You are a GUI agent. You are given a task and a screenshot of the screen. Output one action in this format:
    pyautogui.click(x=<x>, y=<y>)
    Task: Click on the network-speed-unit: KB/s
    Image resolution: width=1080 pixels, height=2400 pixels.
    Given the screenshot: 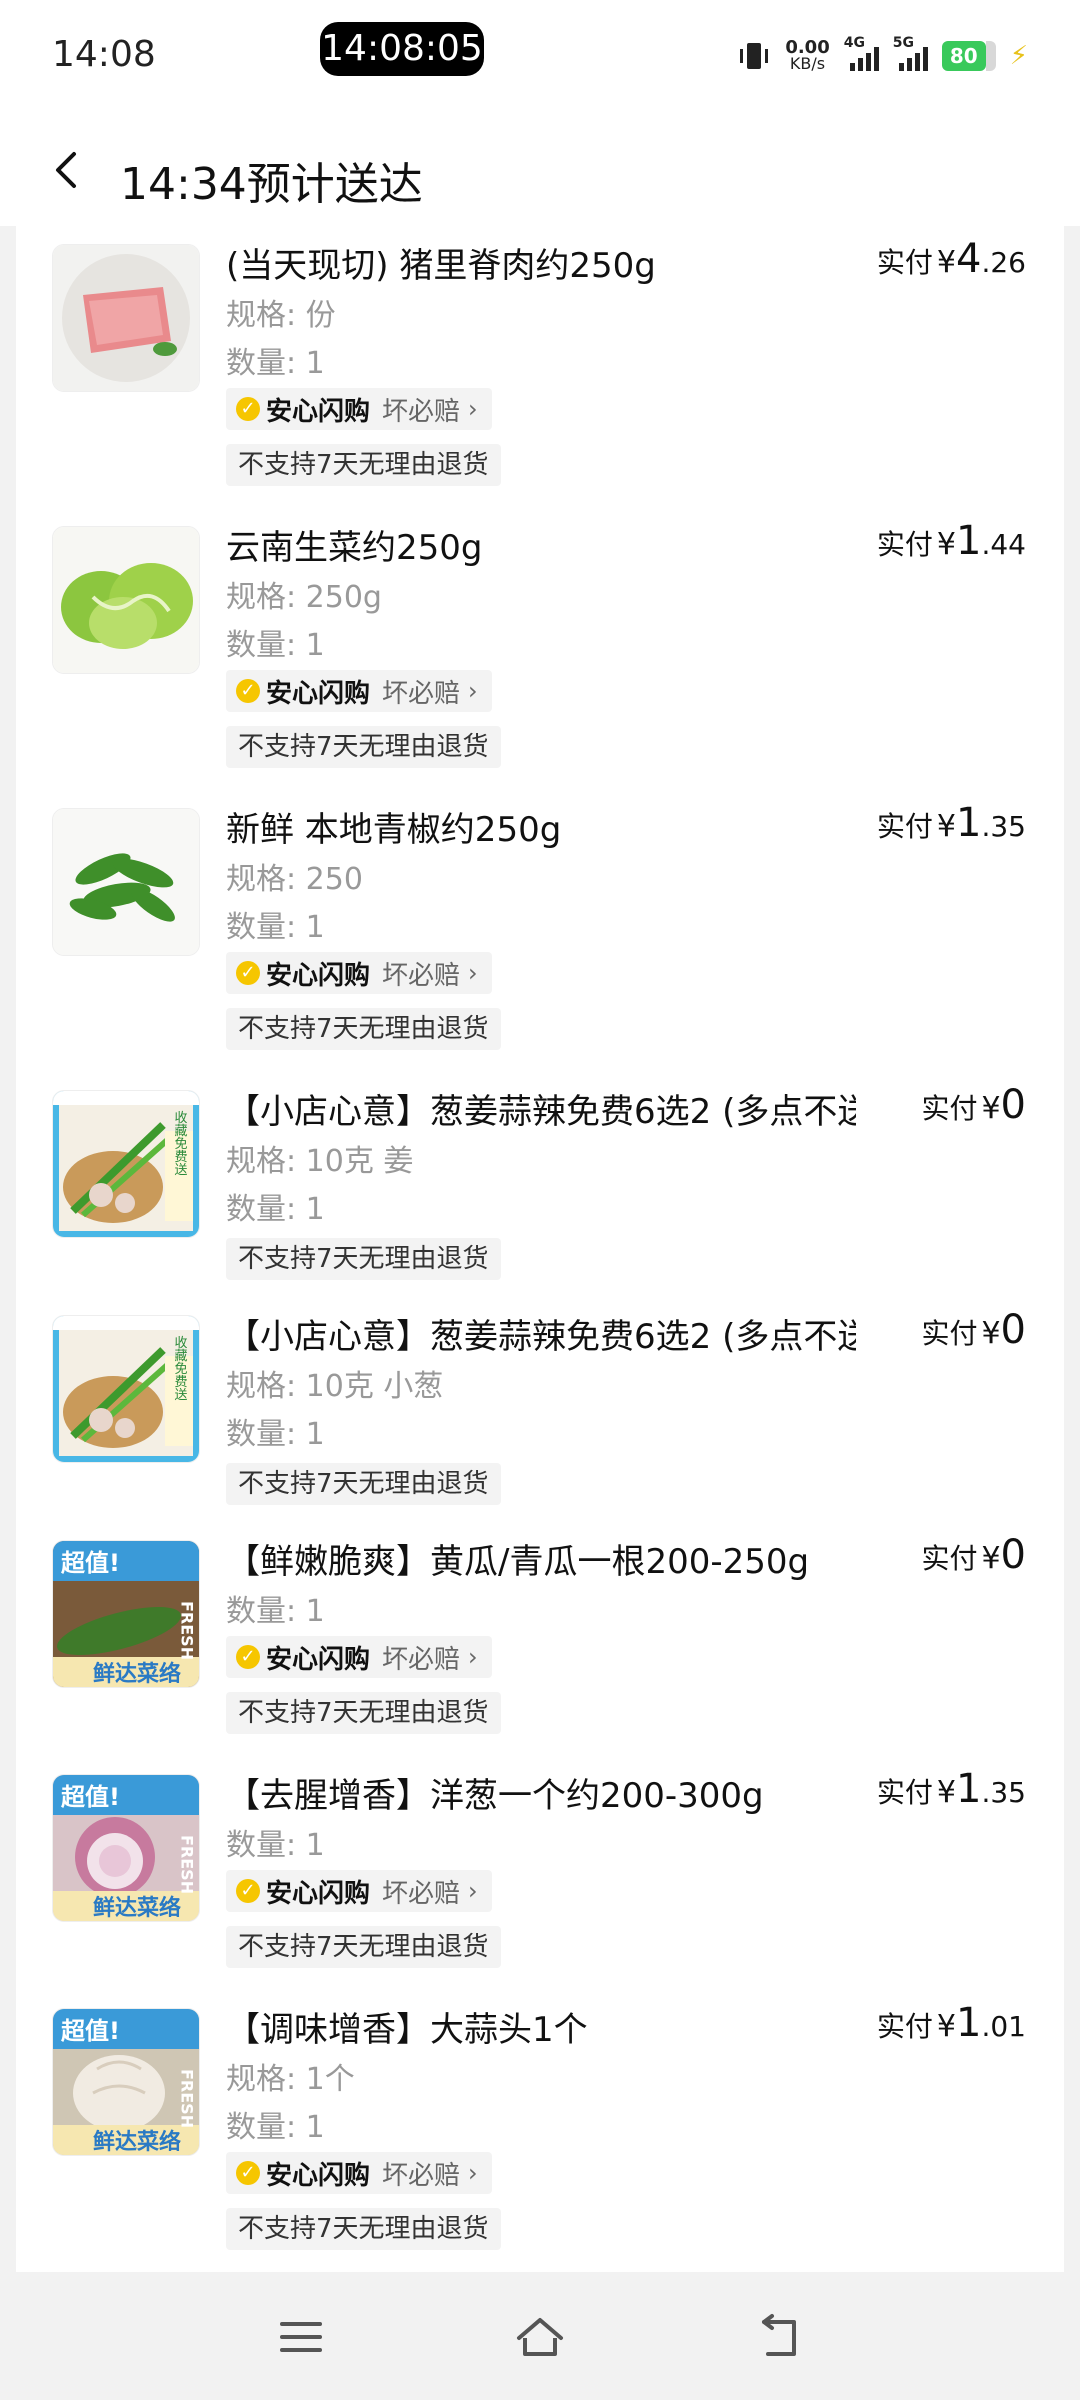 What is the action you would take?
    pyautogui.click(x=807, y=63)
    